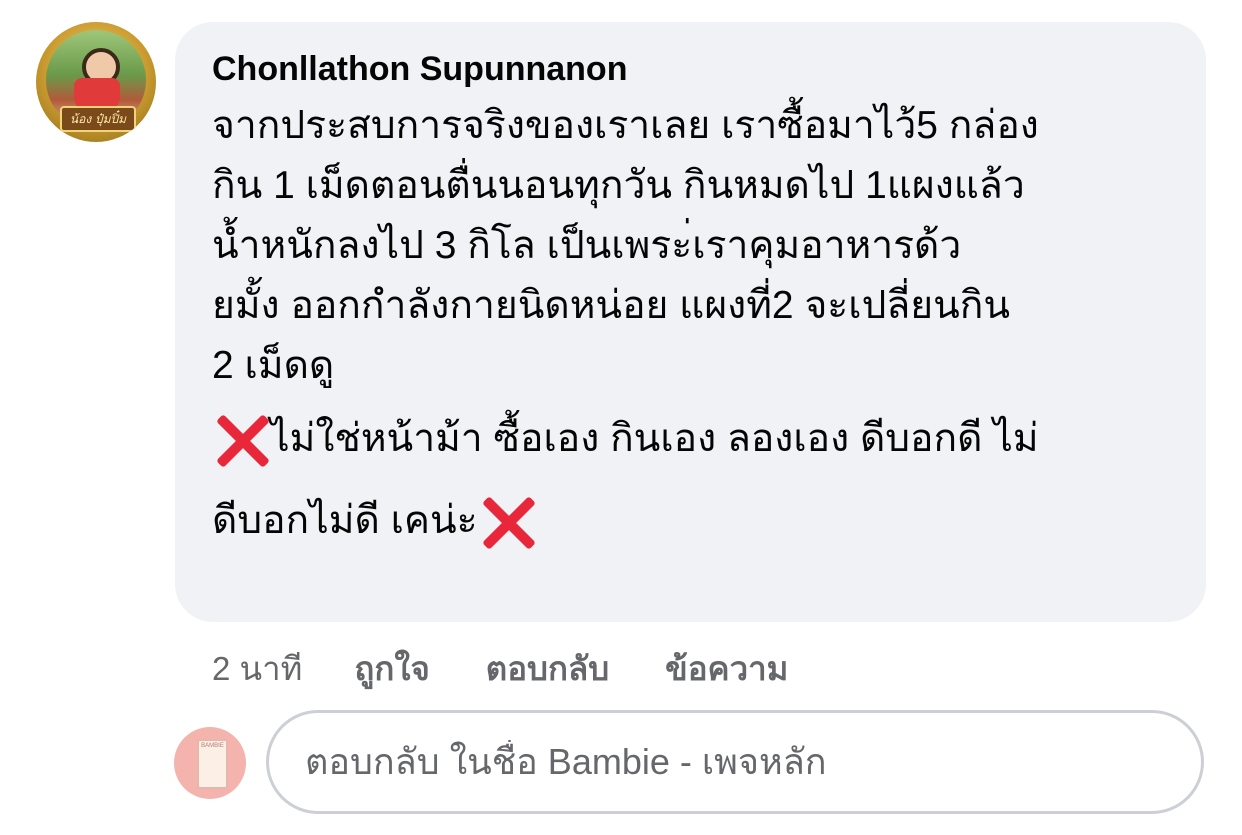  I want to click on comment-actions: 2 นาที ถูกใจ ตอบกลับ ข้อความ, so click(528, 668).